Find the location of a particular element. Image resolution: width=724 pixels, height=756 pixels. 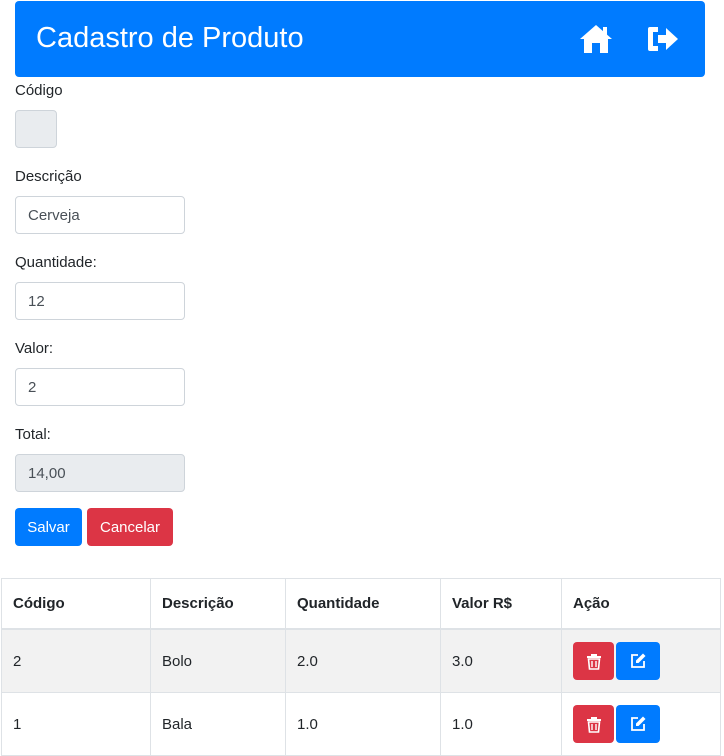

cell-descricao: Bala is located at coordinates (218, 724).